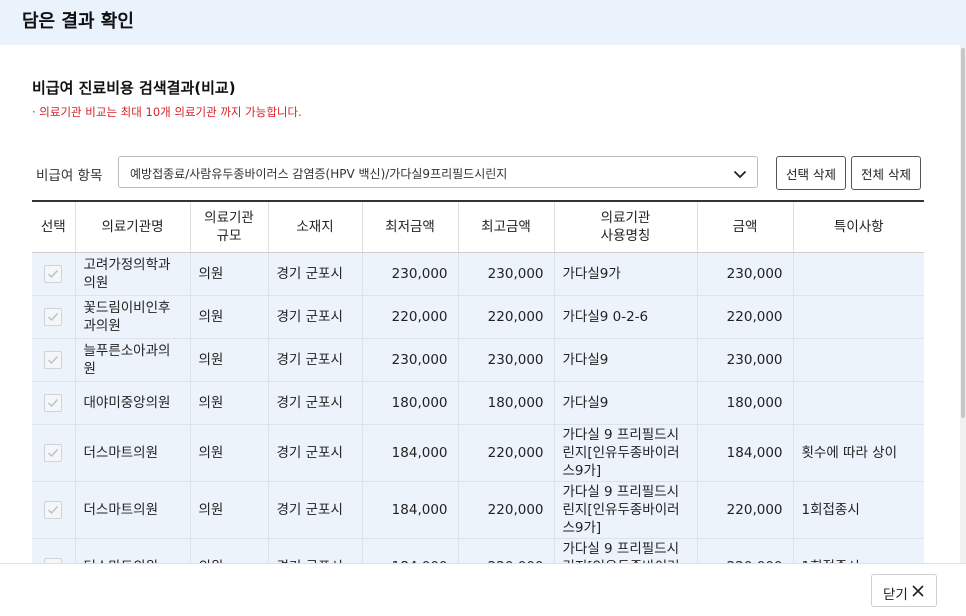 The width and height of the screenshot is (966, 616). Describe the element at coordinates (740, 173) in the screenshot. I see `chevron-down-icon` at that location.